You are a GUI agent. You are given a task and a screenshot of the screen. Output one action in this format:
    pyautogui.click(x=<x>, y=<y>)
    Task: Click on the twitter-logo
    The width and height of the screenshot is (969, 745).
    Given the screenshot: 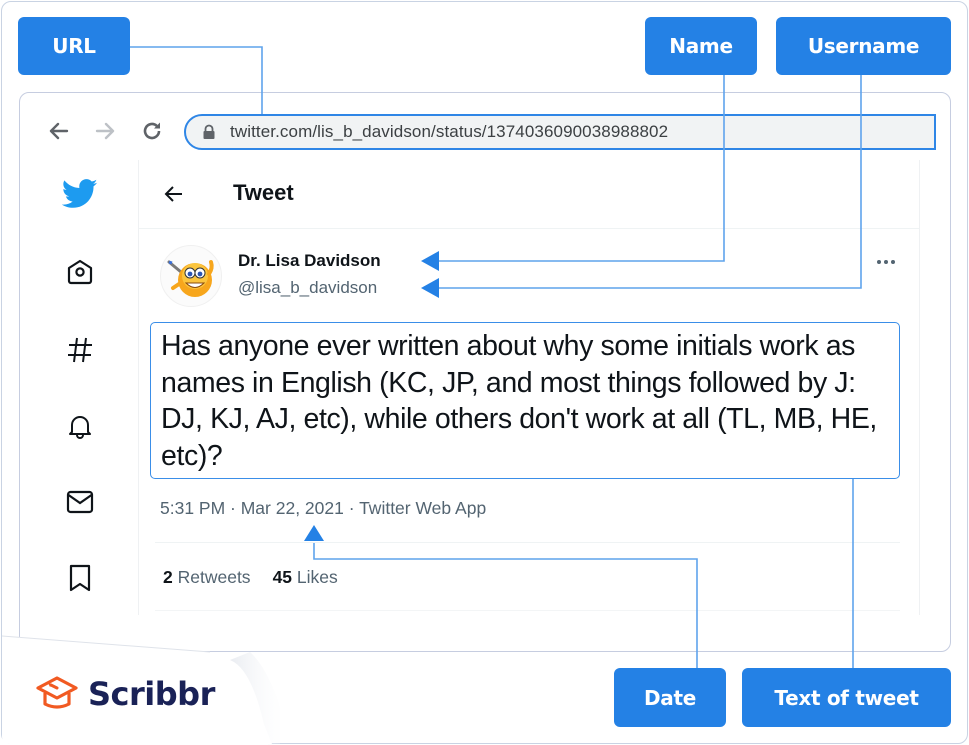 What is the action you would take?
    pyautogui.click(x=80, y=194)
    